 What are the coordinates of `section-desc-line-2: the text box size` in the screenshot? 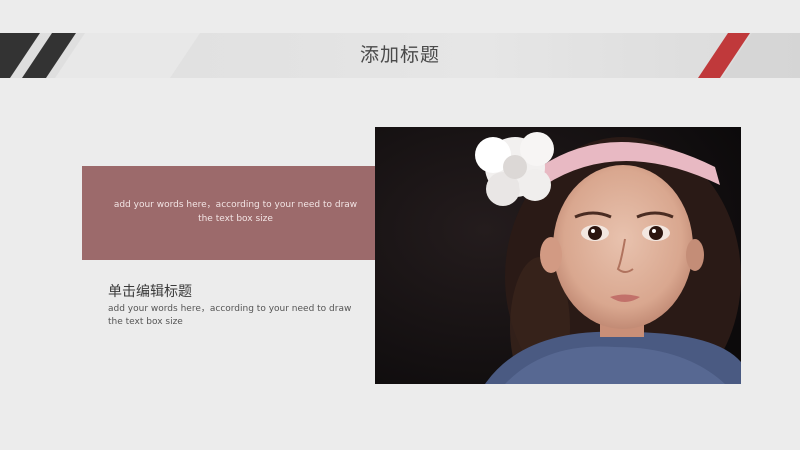 It's located at (145, 322).